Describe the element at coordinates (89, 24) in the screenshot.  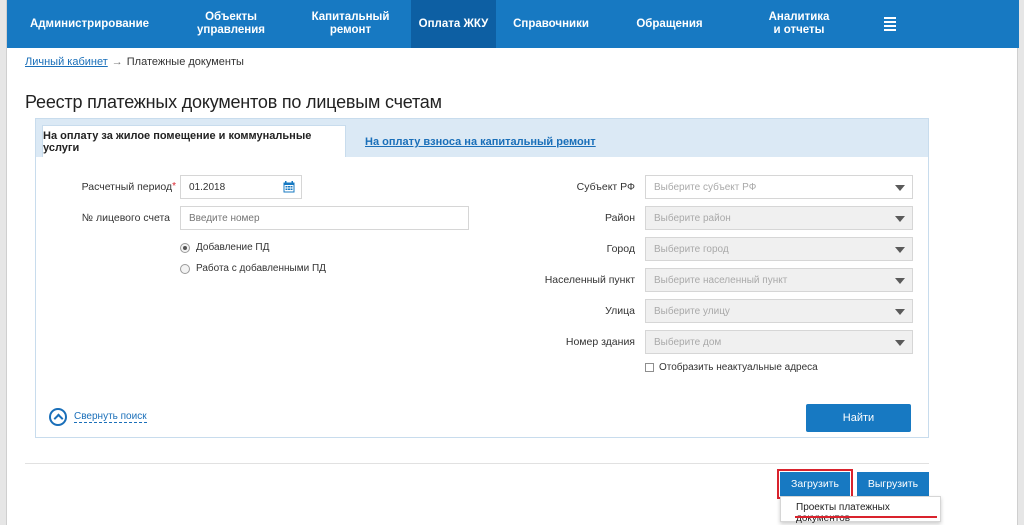
I see `nav-item-administration: Администрирование` at that location.